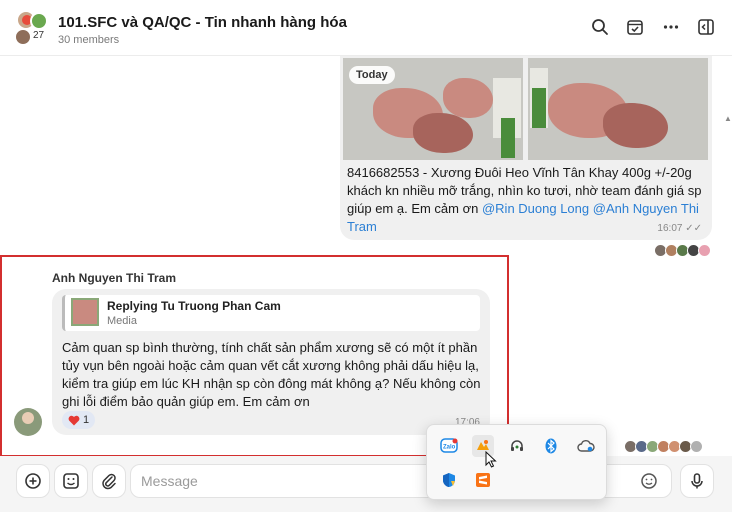 This screenshot has height=512, width=732. What do you see at coordinates (85, 312) in the screenshot?
I see `reply-thumbnail` at bounding box center [85, 312].